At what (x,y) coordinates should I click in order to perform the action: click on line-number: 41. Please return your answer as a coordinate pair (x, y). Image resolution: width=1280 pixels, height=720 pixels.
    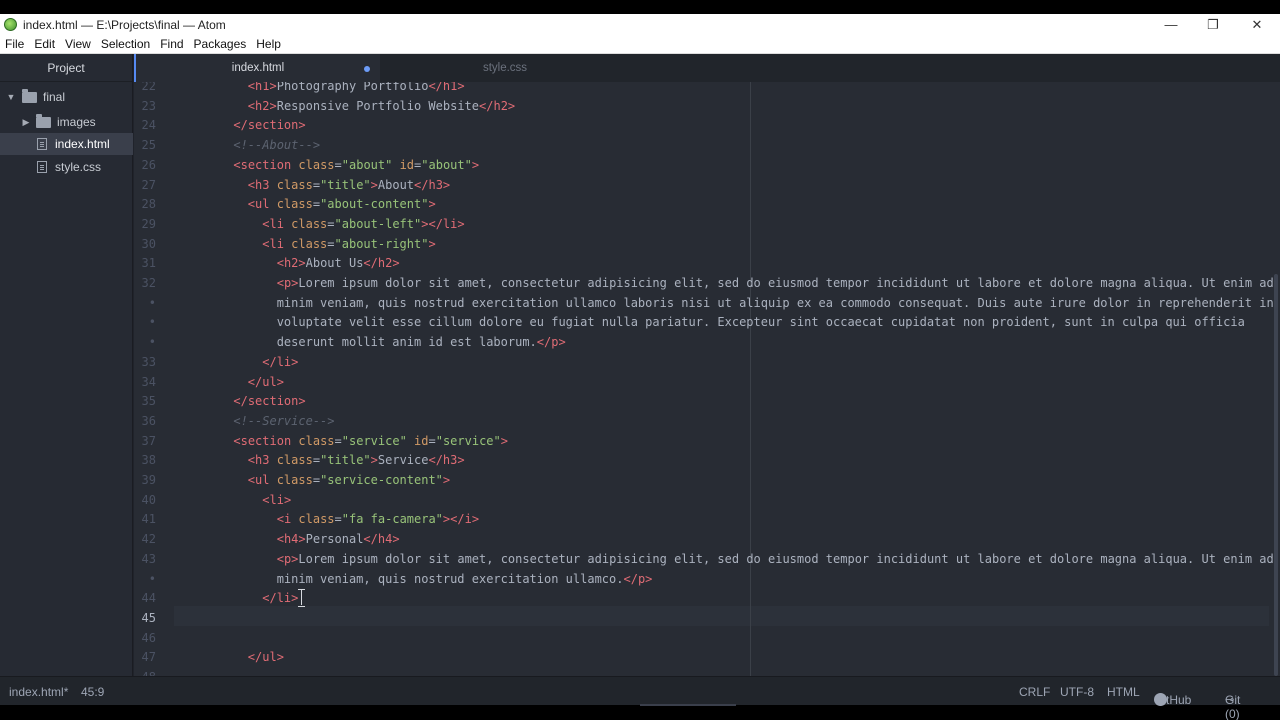
    Looking at the image, I should click on (145, 519).